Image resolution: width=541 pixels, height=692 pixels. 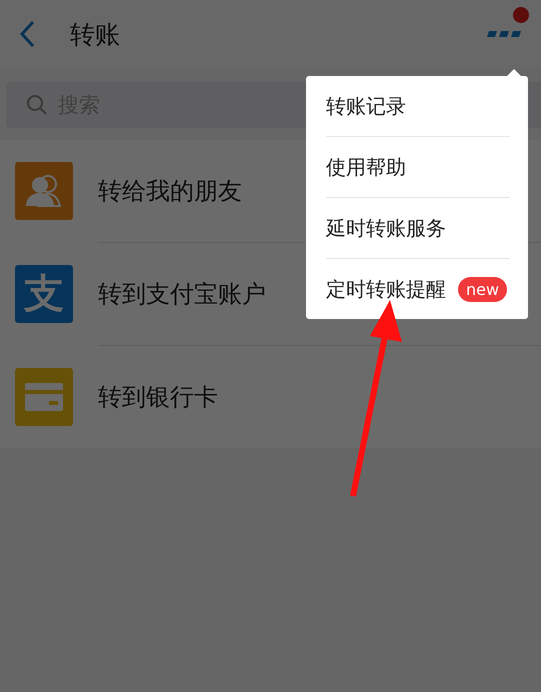 What do you see at coordinates (366, 106) in the screenshot?
I see `menu-item: 转账记录` at bounding box center [366, 106].